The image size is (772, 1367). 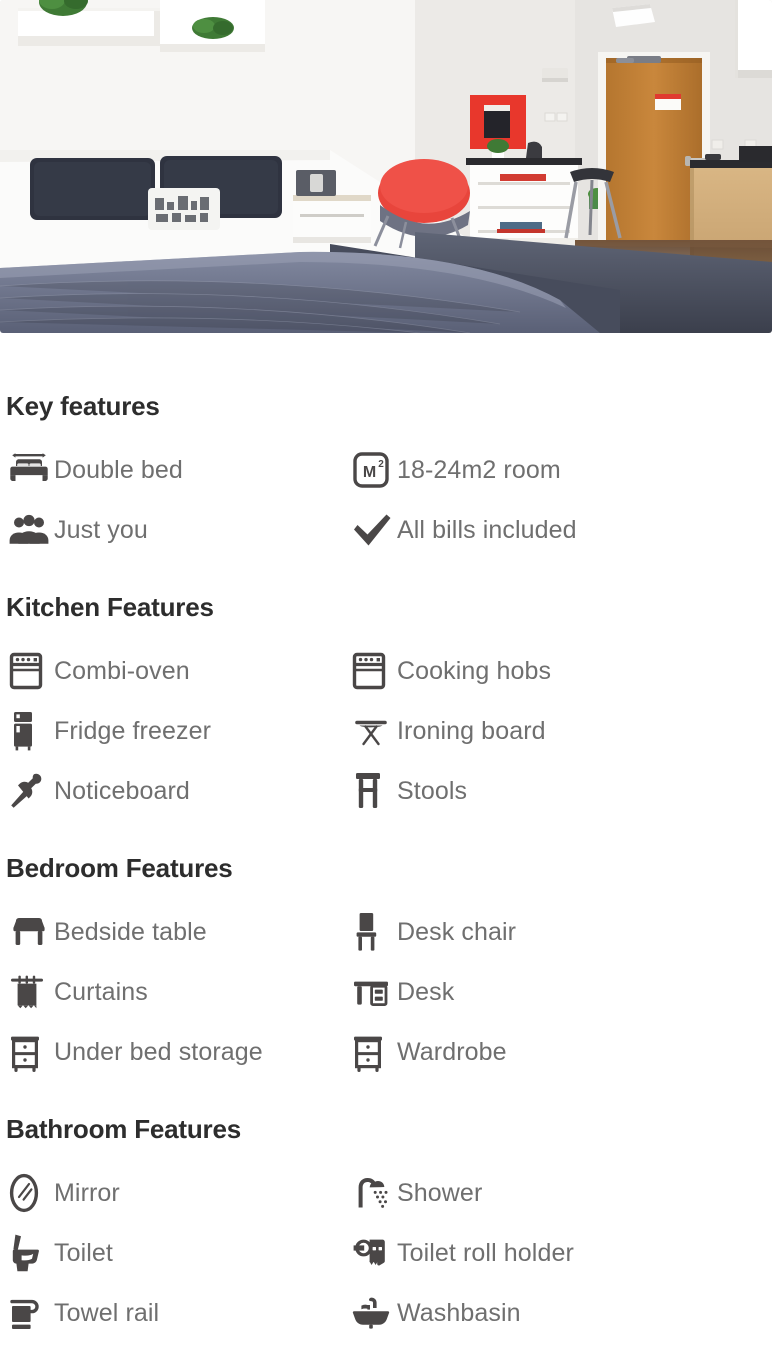 I want to click on feature-label: Toilet roll holder, so click(x=485, y=1252).